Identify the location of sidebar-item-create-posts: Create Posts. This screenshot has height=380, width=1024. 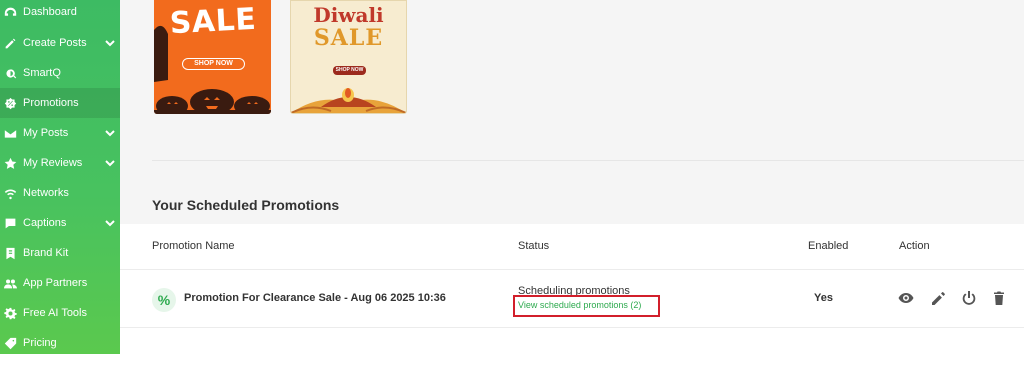
(60, 43).